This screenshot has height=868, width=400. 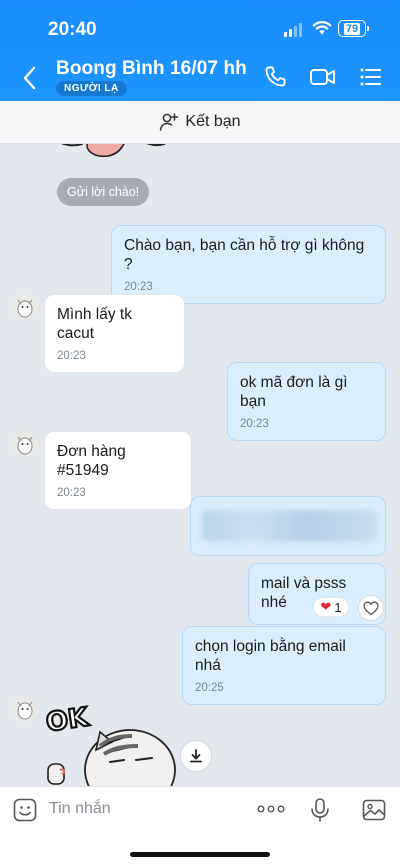 What do you see at coordinates (151, 69) in the screenshot?
I see `contact-name: Boong Bình 16/07 hh` at bounding box center [151, 69].